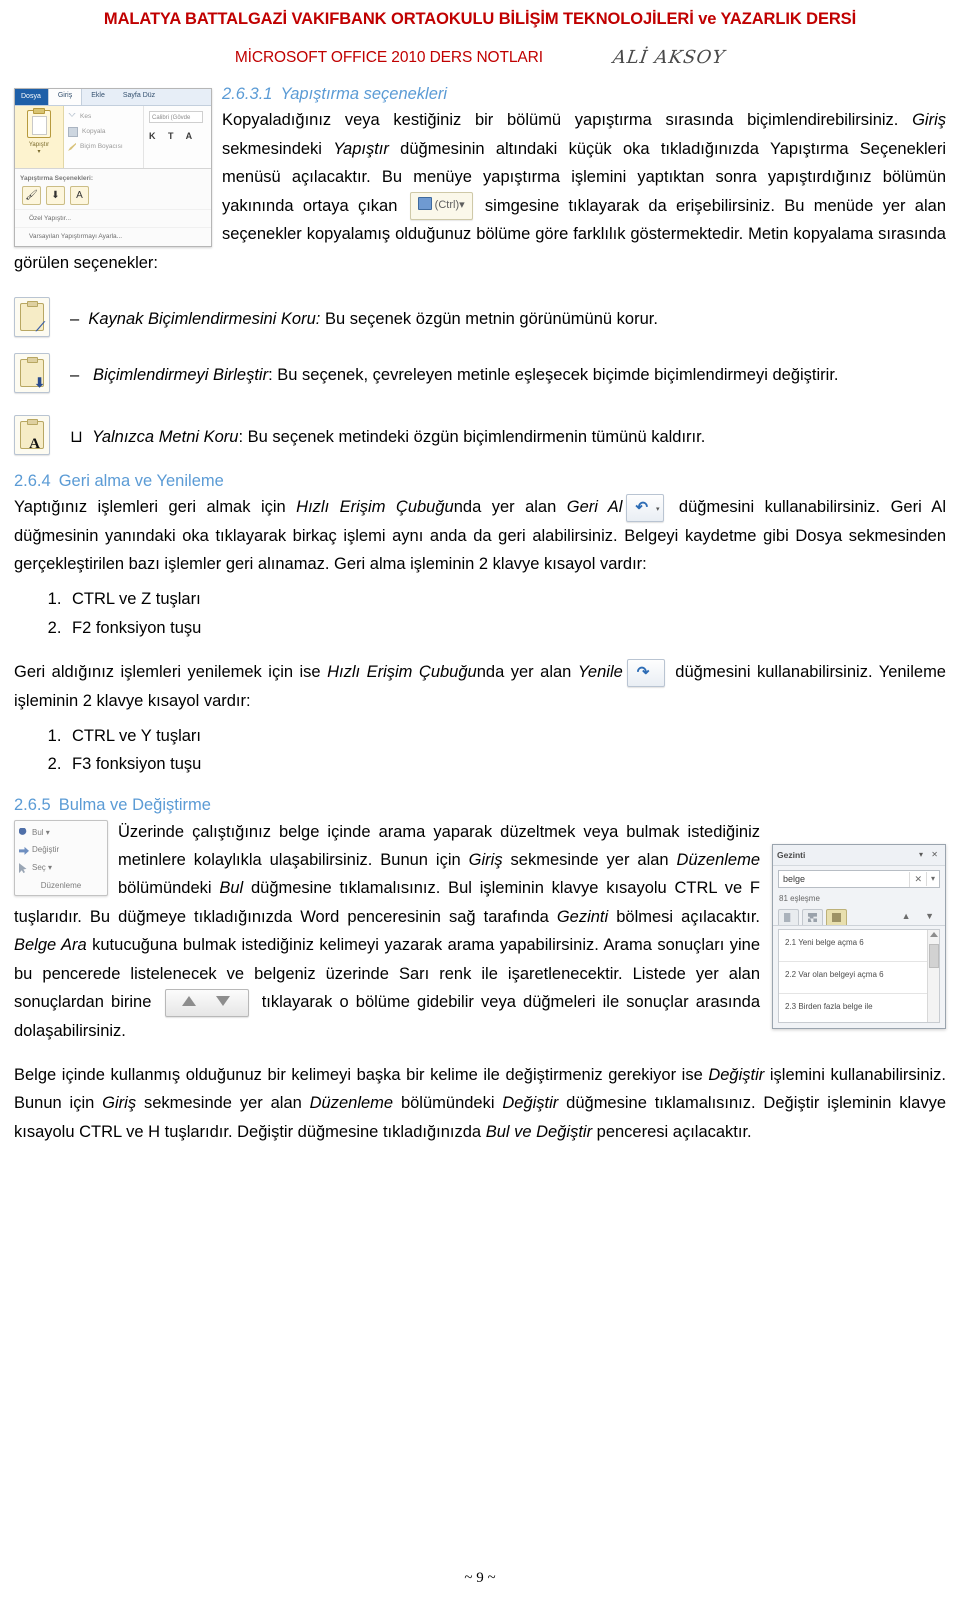 The width and height of the screenshot is (960, 1605). I want to click on up-arrow-icon, so click(188, 1000).